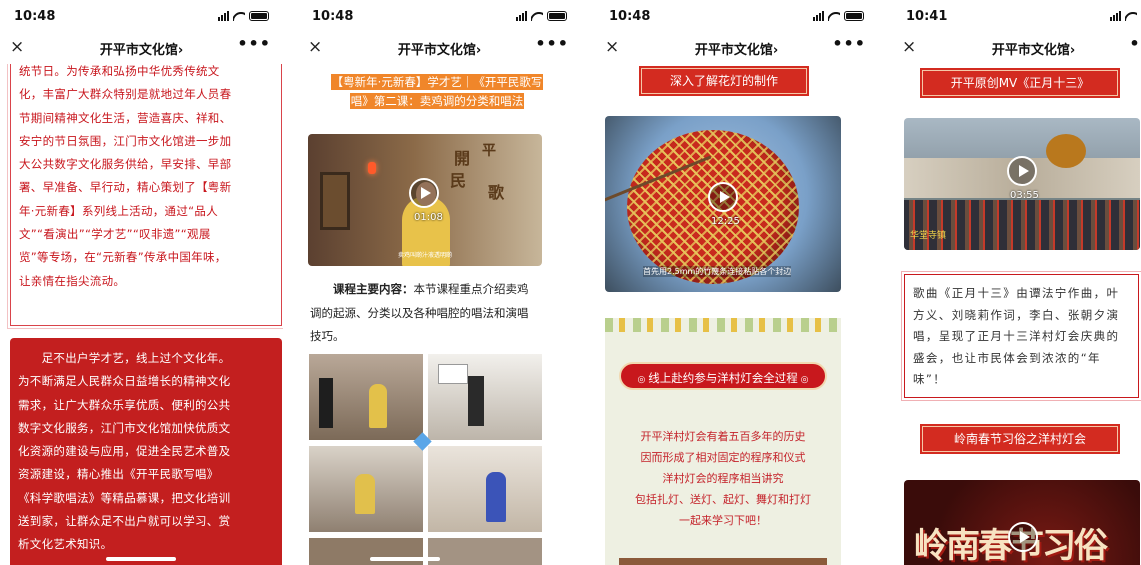 The height and width of the screenshot is (565, 1141). What do you see at coordinates (927, 16) in the screenshot?
I see `status-time: 10:41` at bounding box center [927, 16].